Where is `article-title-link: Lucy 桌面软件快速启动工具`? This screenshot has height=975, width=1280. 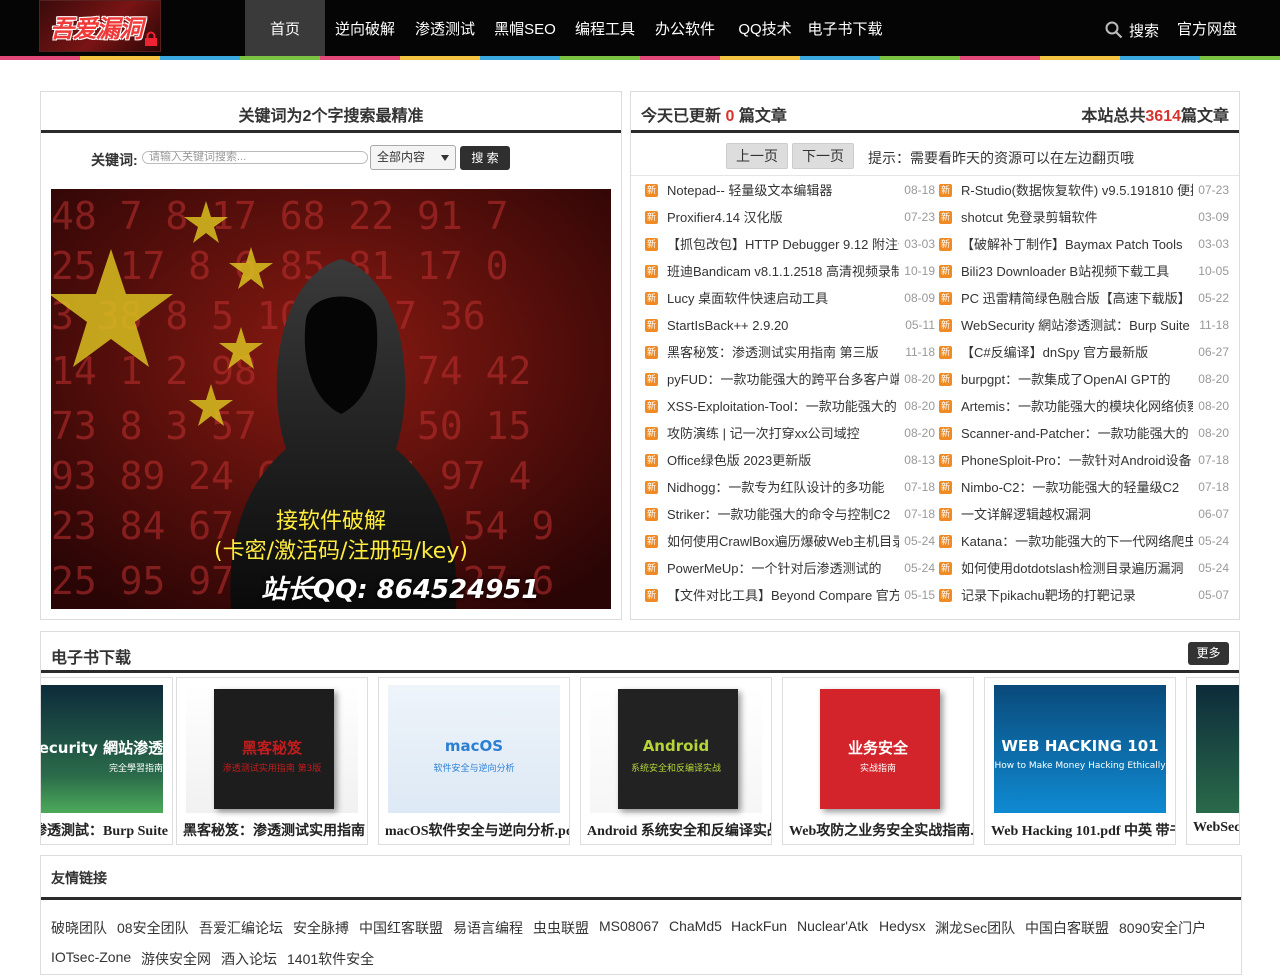 article-title-link: Lucy 桌面软件快速启动工具 is located at coordinates (783, 298).